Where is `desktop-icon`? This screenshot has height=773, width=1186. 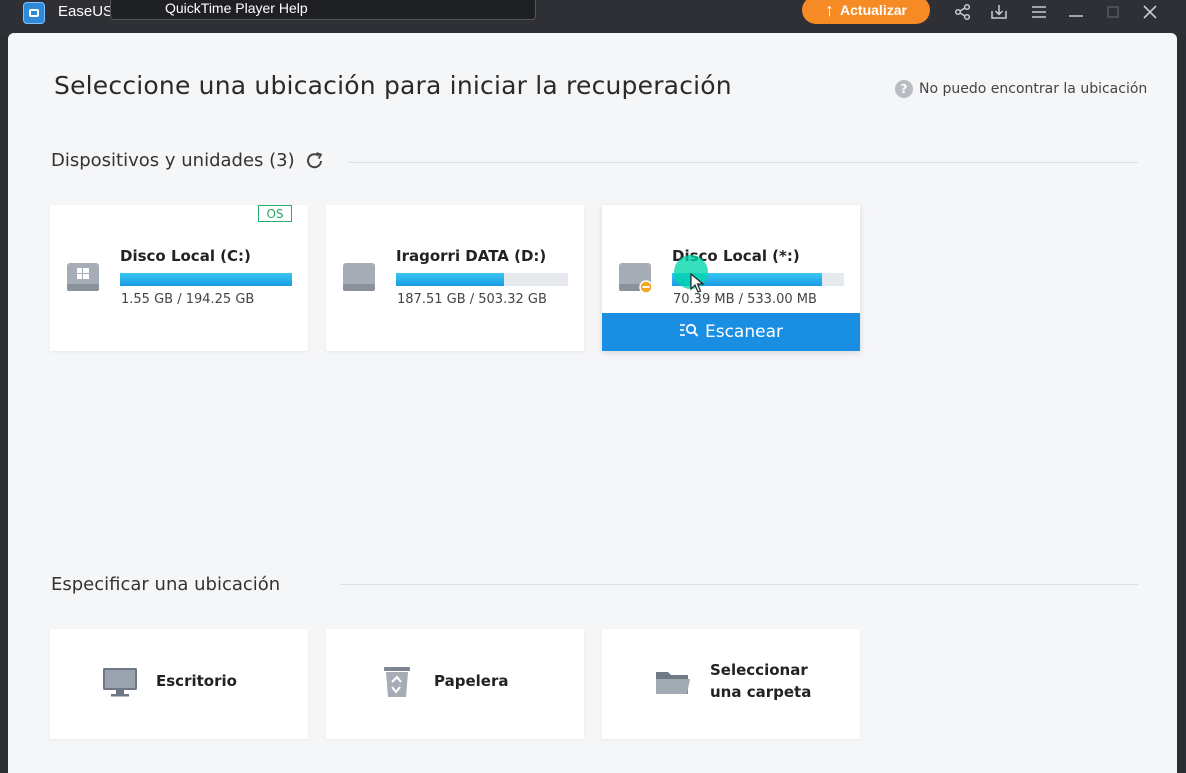
desktop-icon is located at coordinates (120, 682).